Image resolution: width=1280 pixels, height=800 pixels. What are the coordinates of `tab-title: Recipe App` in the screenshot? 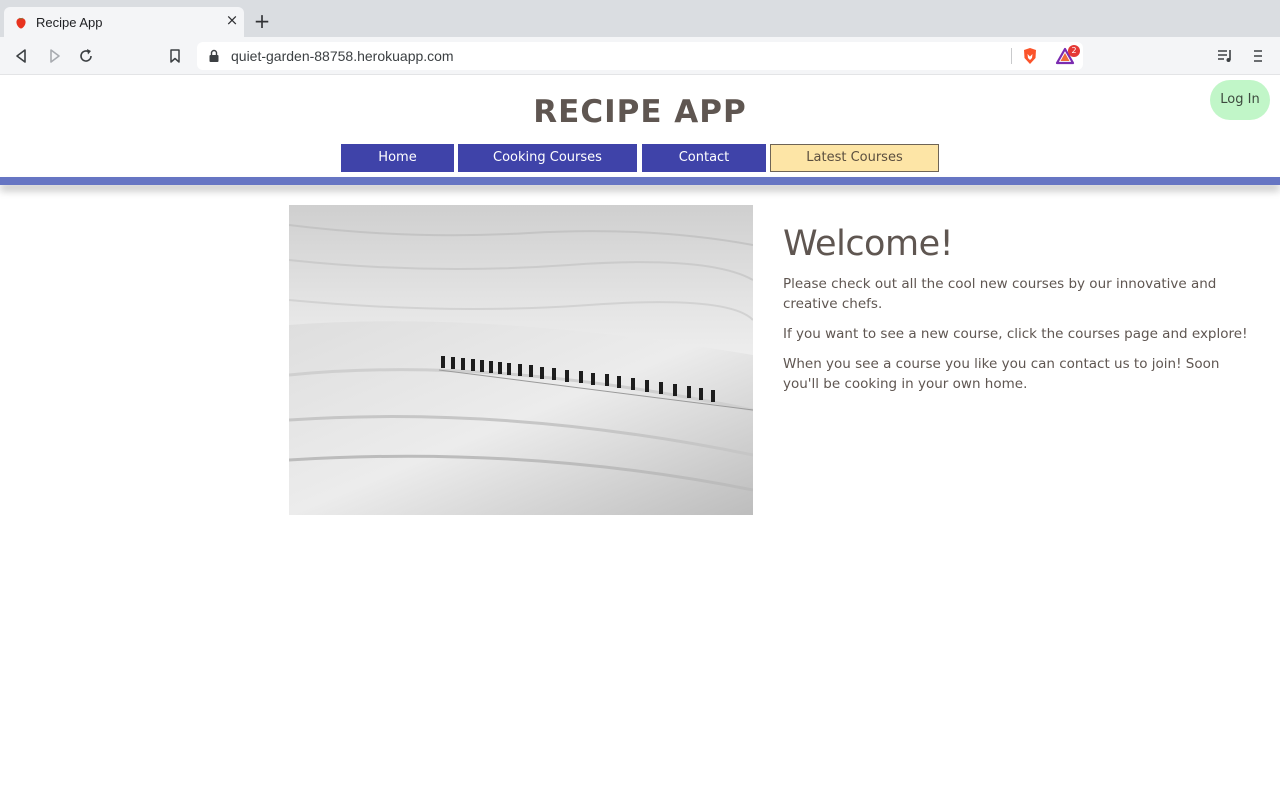 It's located at (69, 22).